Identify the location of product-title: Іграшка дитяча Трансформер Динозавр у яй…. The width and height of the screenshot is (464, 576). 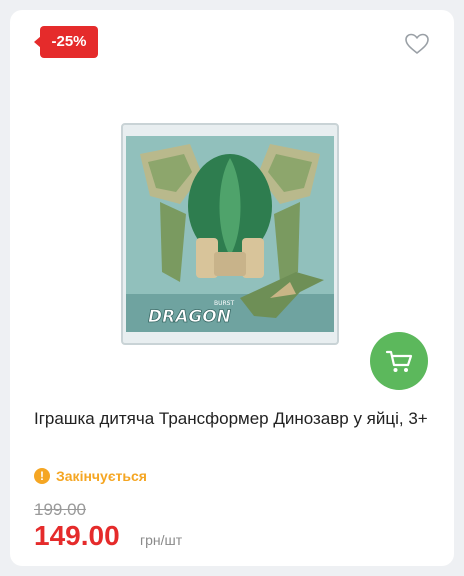
(232, 419).